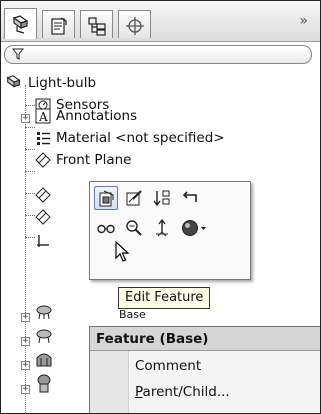 This screenshot has height=414, width=321. I want to click on origin-icon, so click(43, 241).